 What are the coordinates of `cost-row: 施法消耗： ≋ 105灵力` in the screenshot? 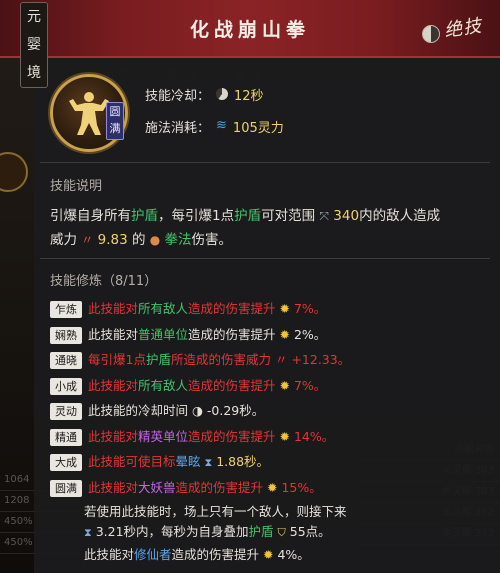 It's located at (214, 126).